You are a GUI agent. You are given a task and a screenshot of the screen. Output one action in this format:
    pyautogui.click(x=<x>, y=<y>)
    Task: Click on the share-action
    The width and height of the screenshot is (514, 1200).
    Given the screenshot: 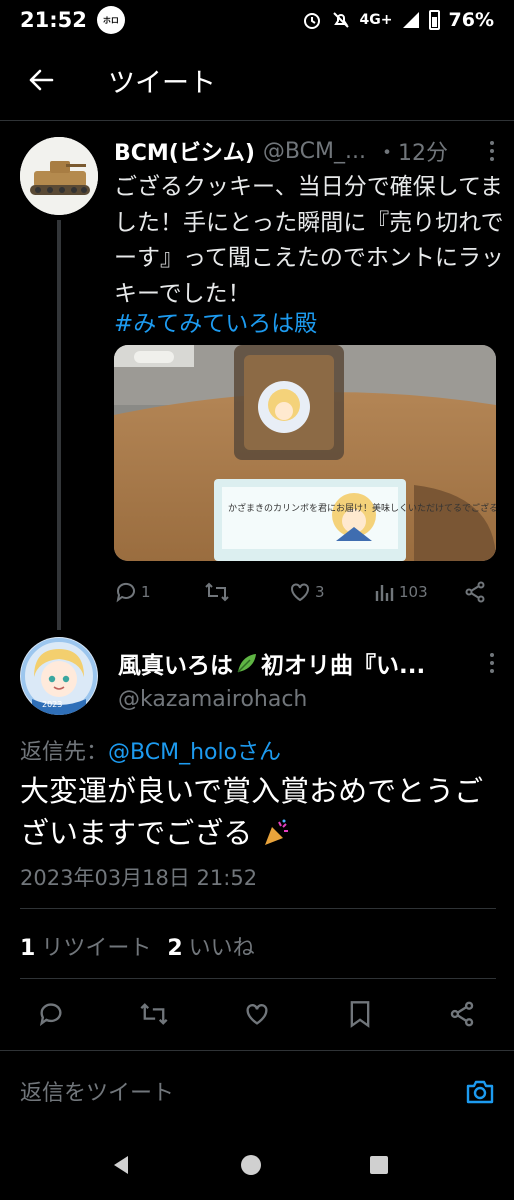 What is the action you would take?
    pyautogui.click(x=475, y=592)
    